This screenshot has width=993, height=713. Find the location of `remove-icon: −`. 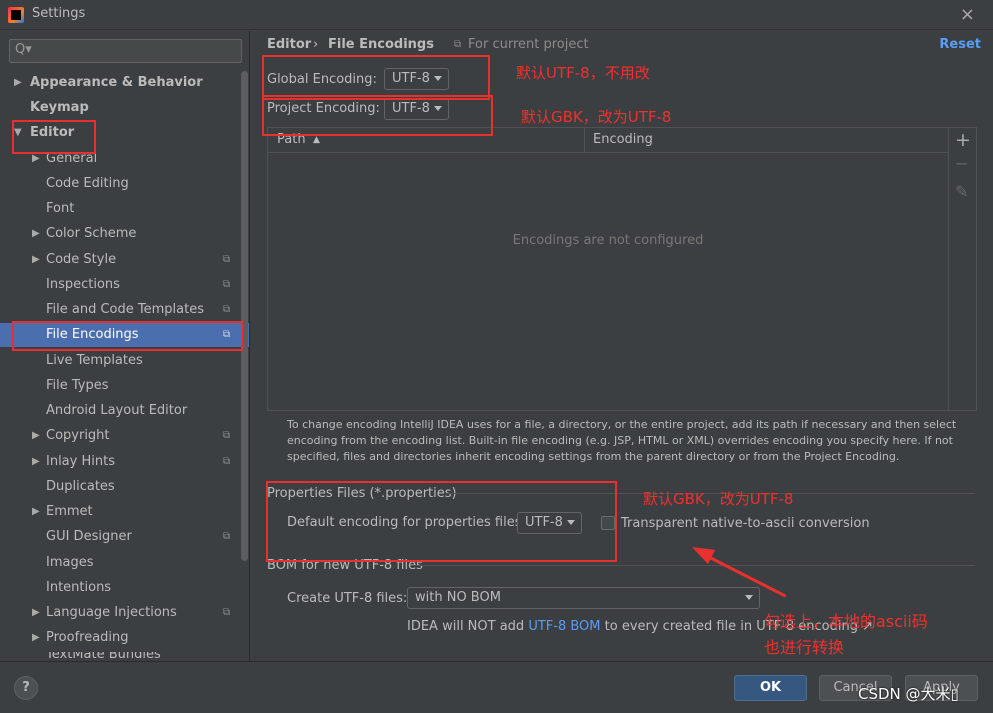

remove-icon: − is located at coordinates (961, 163).